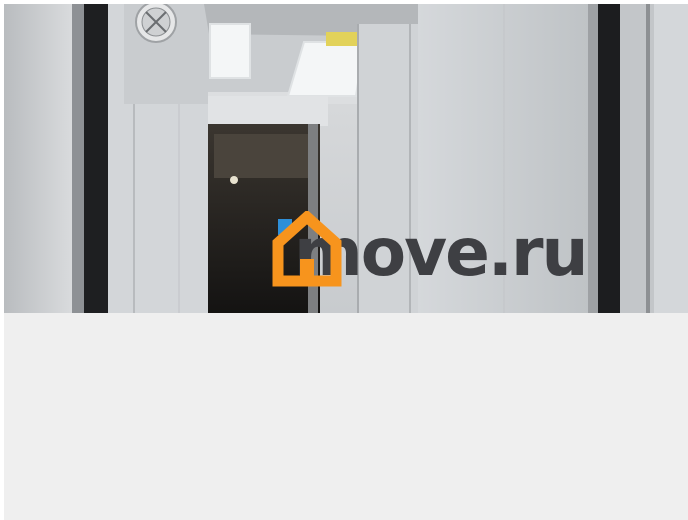 This screenshot has height=520, width=688. What do you see at coordinates (230, 51) in the screenshot?
I see `ceiling-light-left` at bounding box center [230, 51].